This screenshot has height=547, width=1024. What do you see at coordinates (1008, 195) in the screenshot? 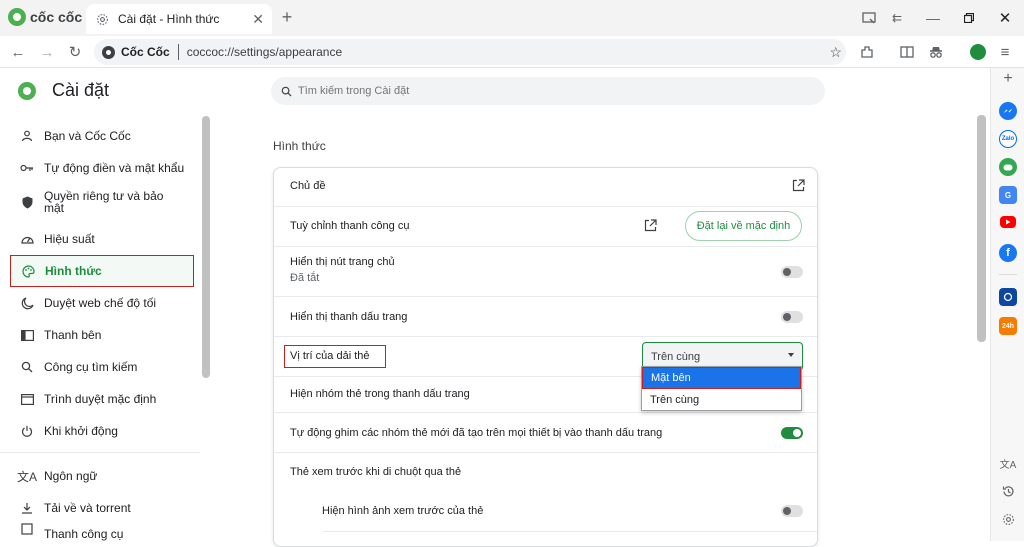
I see `translate-app-icon: G` at bounding box center [1008, 195].